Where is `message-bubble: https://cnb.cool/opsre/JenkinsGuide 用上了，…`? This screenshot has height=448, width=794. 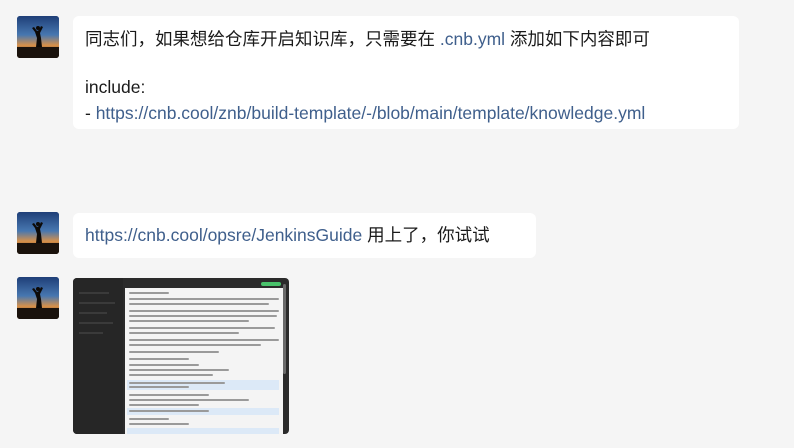
message-bubble: https://cnb.cool/opsre/JenkinsGuide 用上了，… is located at coordinates (304, 235).